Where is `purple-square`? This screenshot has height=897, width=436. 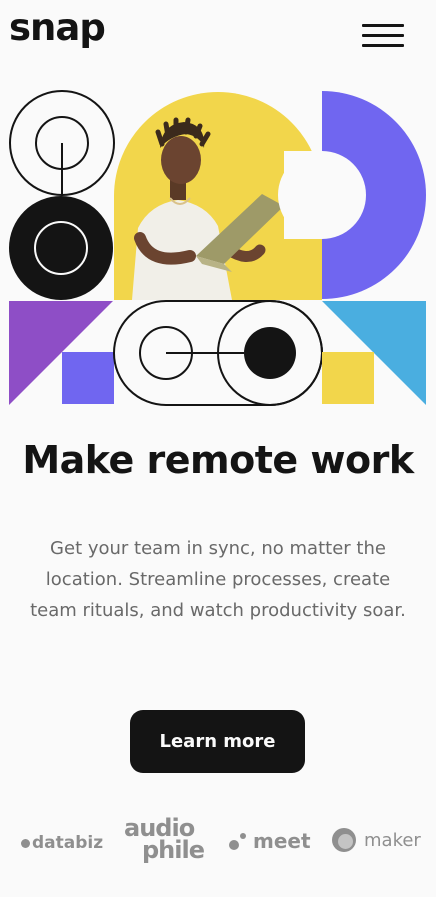 purple-square is located at coordinates (88, 378).